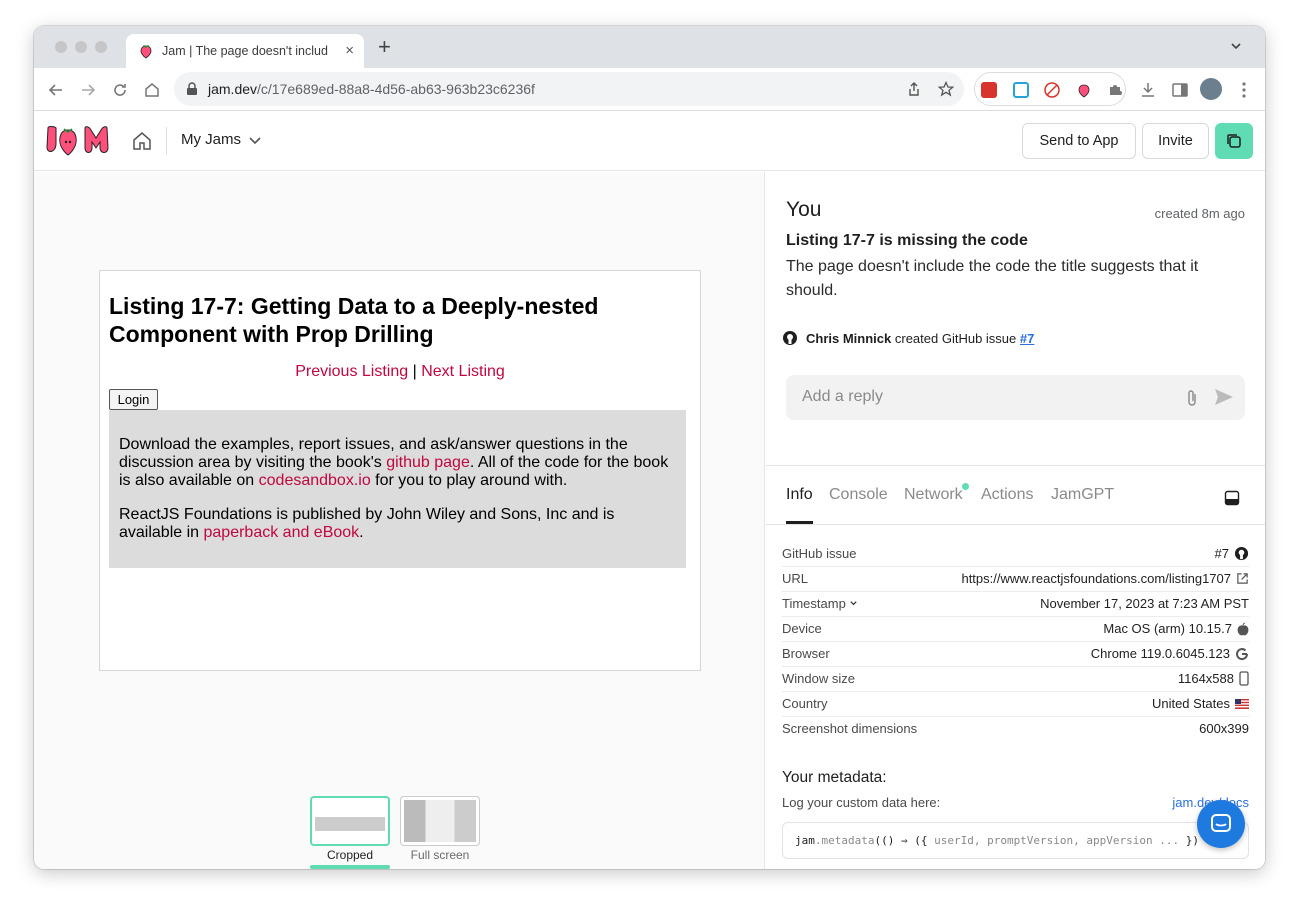  I want to click on adblock-icon, so click(1052, 90).